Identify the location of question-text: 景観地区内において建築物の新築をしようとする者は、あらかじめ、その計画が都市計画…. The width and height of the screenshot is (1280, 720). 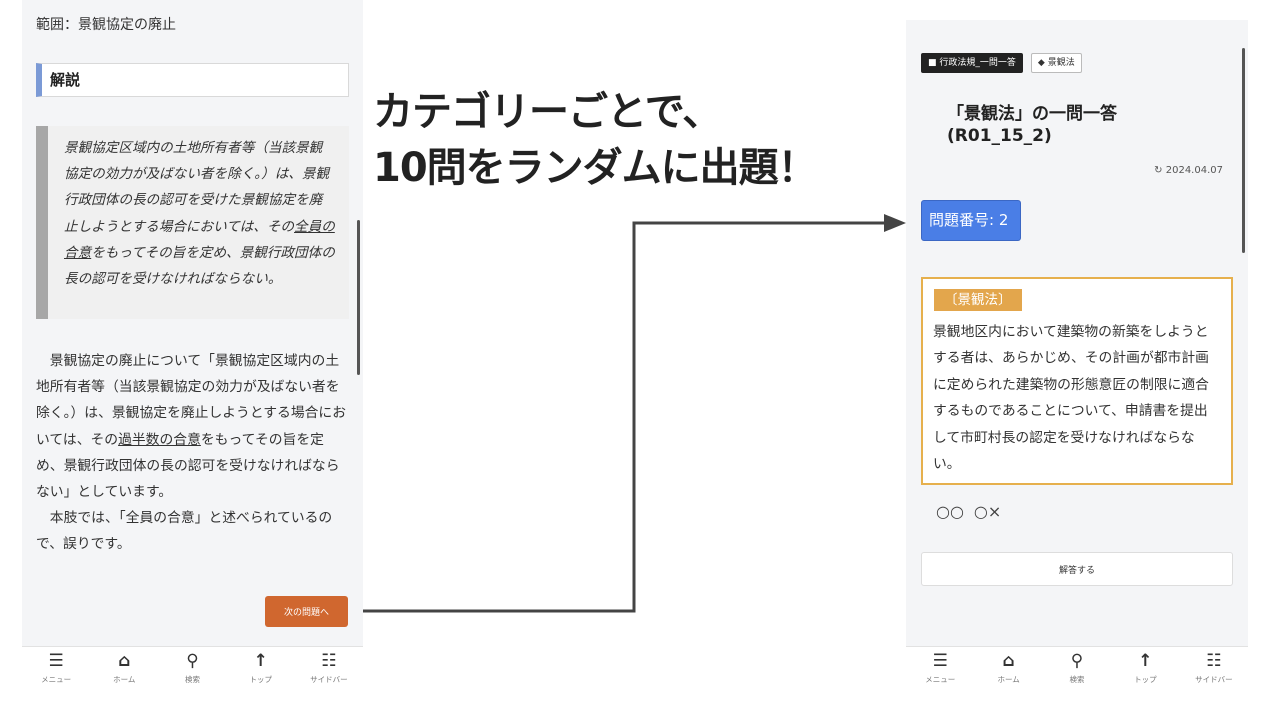
(1071, 398).